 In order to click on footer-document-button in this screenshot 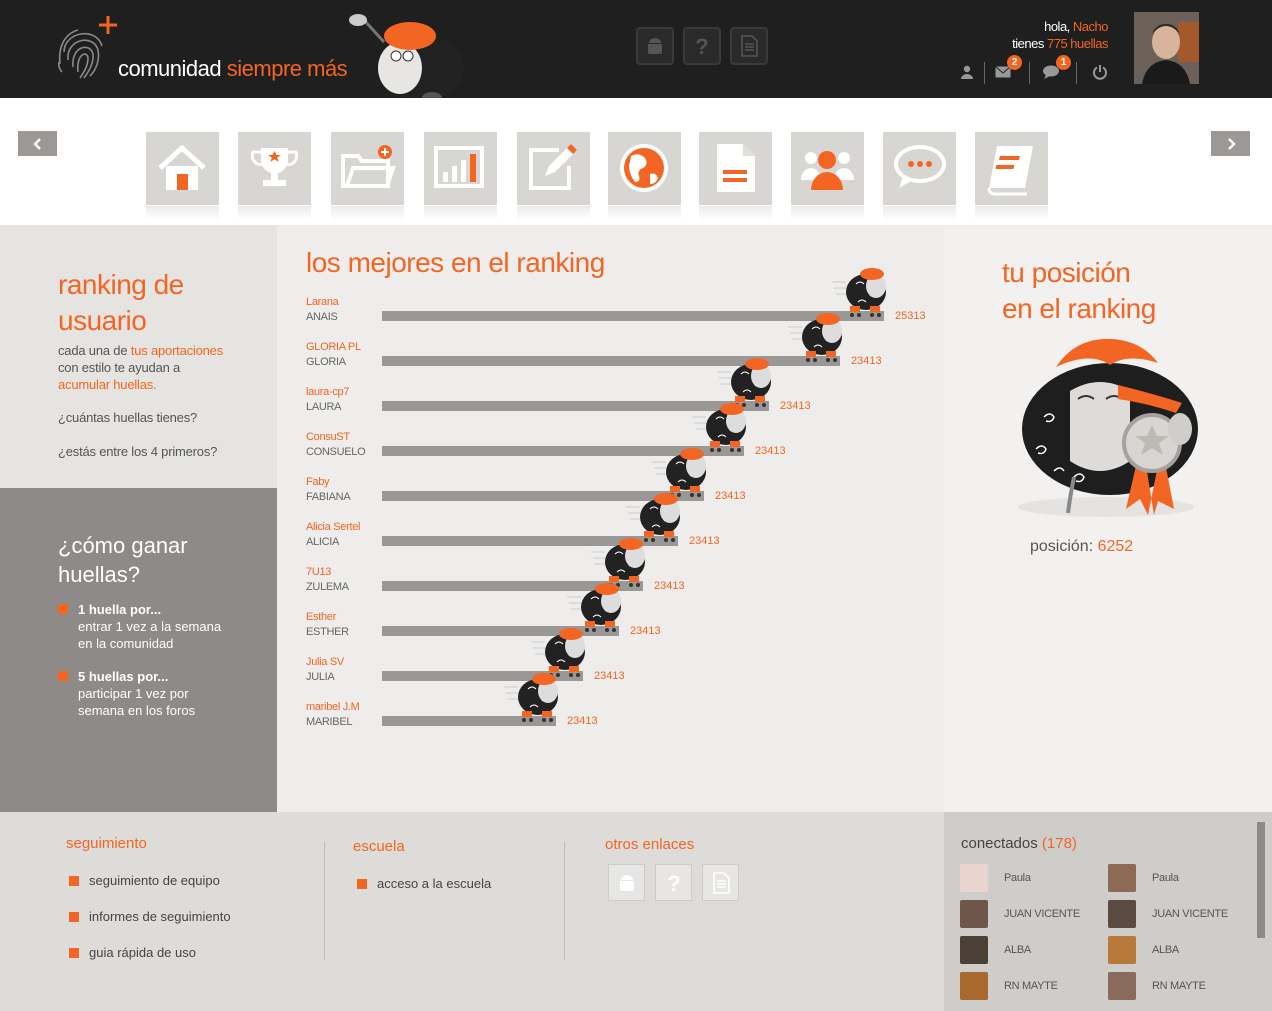, I will do `click(720, 882)`.